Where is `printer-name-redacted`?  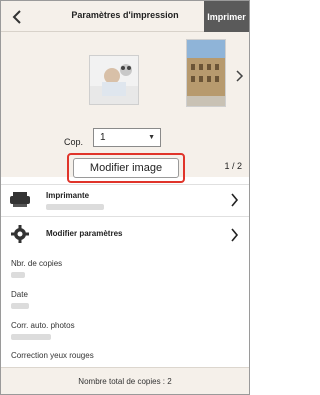 printer-name-redacted is located at coordinates (75, 207).